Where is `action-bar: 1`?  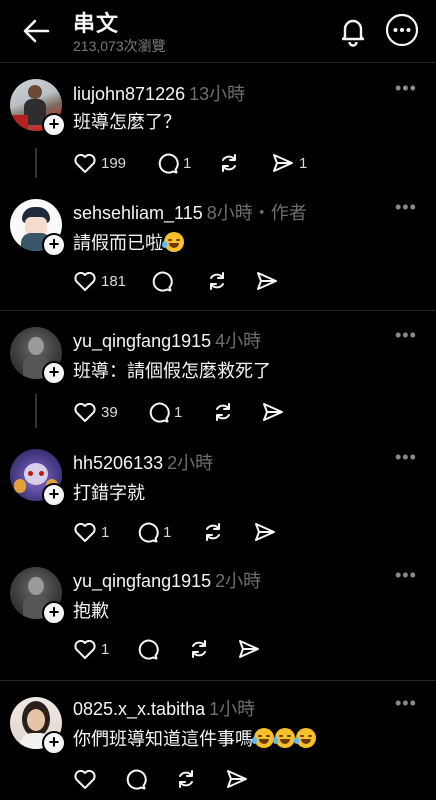
action-bar: 1 is located at coordinates (223, 649).